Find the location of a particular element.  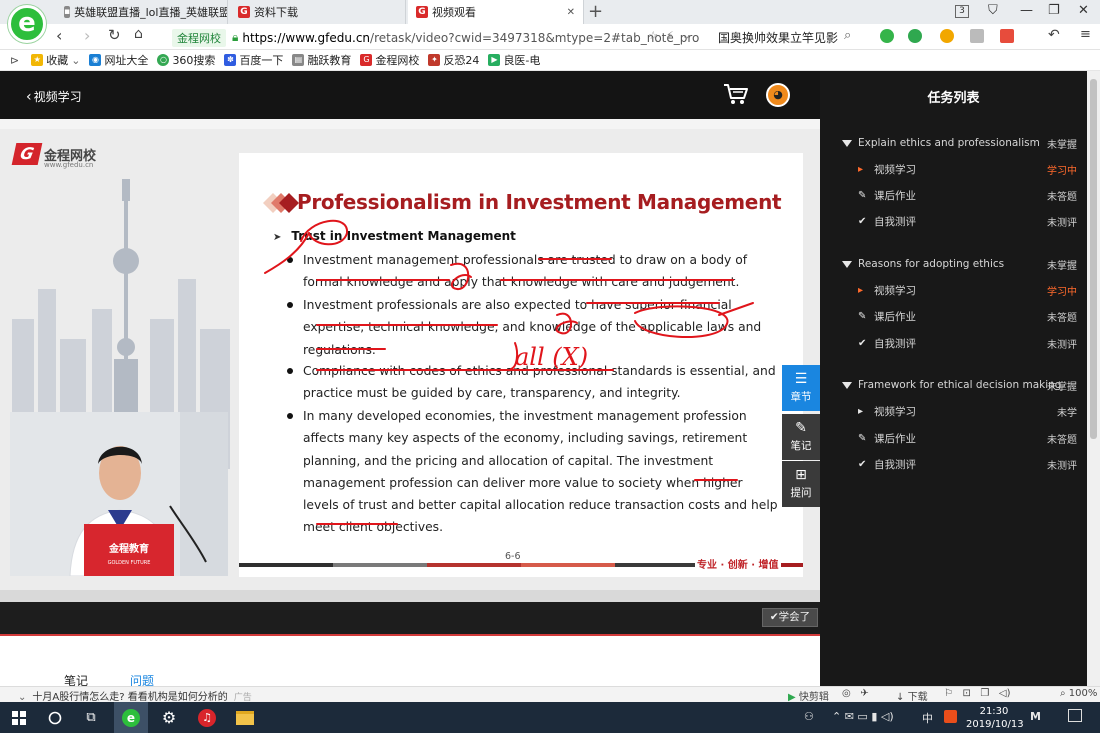

undo-icon: ↶ is located at coordinates (1055, 35).